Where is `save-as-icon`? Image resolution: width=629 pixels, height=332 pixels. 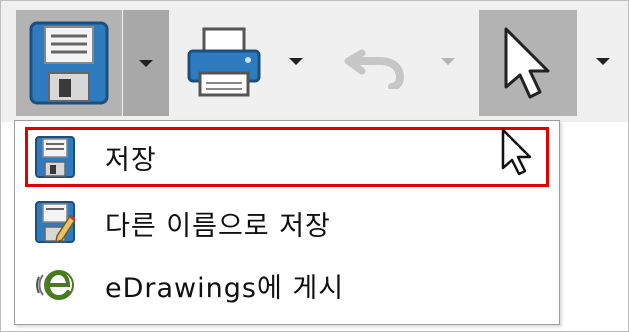
save-as-icon is located at coordinates (55, 223).